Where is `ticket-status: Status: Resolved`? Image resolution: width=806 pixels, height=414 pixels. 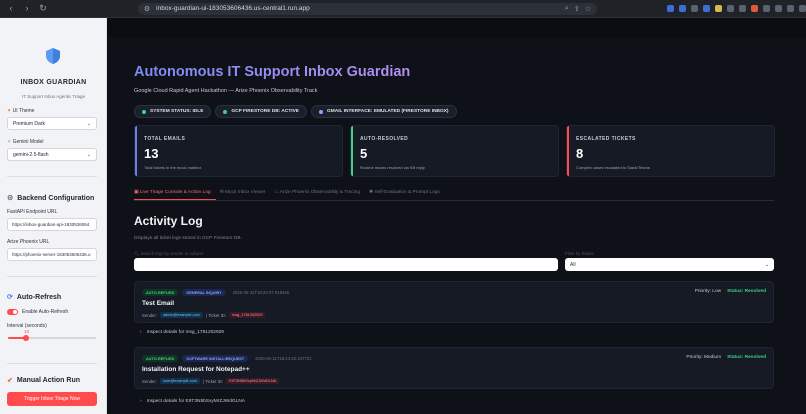
ticket-status: Status: Resolved is located at coordinates (746, 357).